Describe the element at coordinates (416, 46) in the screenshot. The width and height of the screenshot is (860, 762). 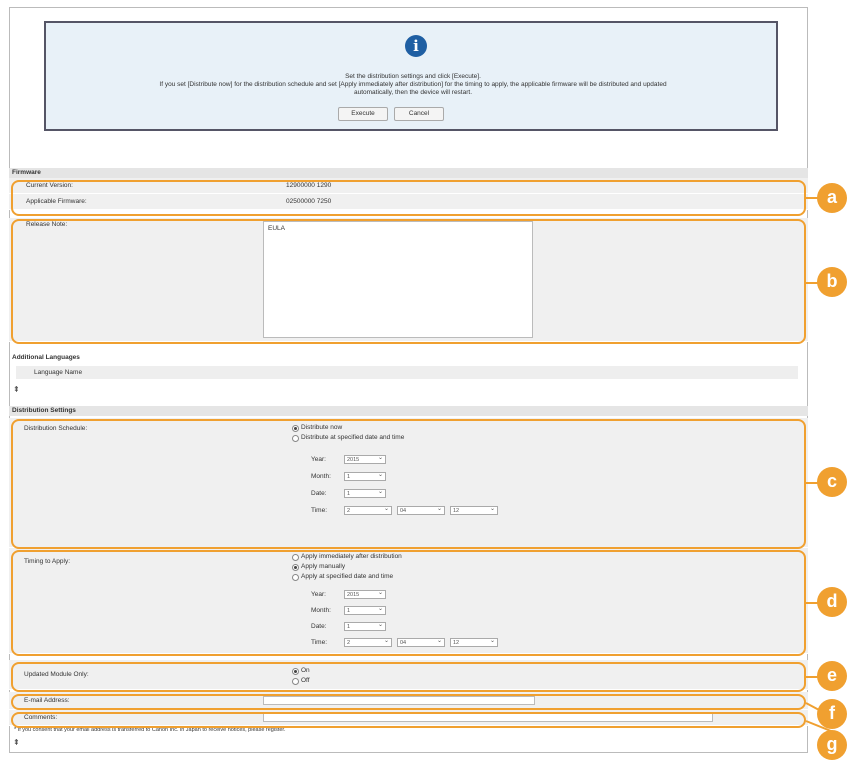
I see `info-icon: i` at that location.